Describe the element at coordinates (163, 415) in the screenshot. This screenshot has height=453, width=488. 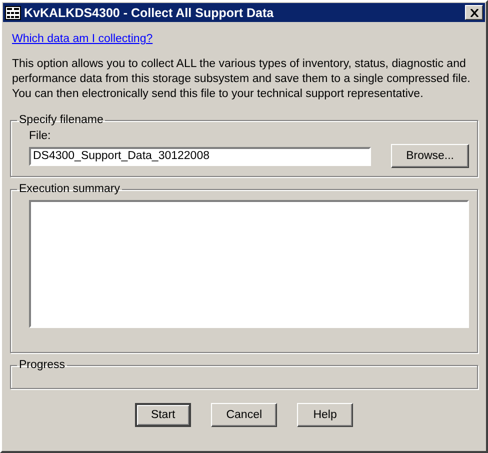
I see `dialog-button: Start` at that location.